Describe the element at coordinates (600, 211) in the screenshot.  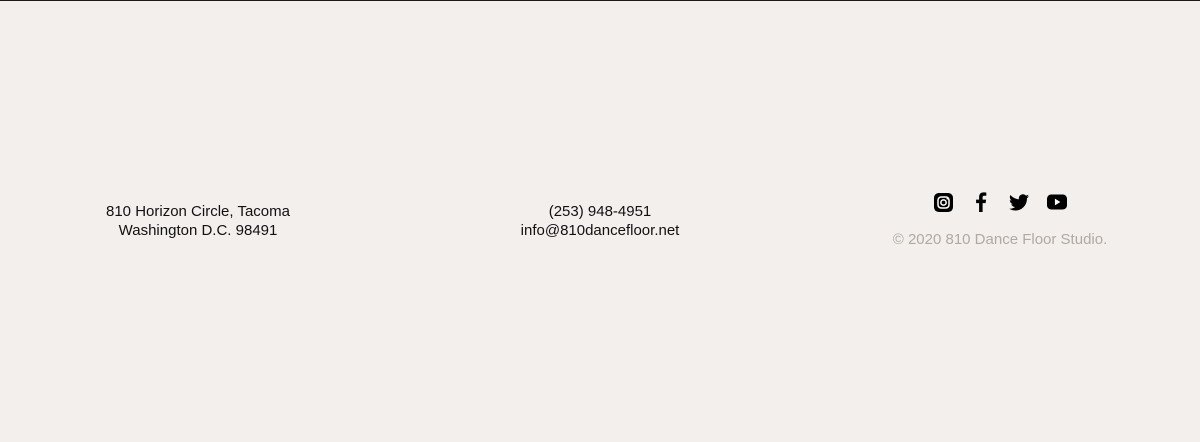
I see `phone-number: (253) 948-4951` at that location.